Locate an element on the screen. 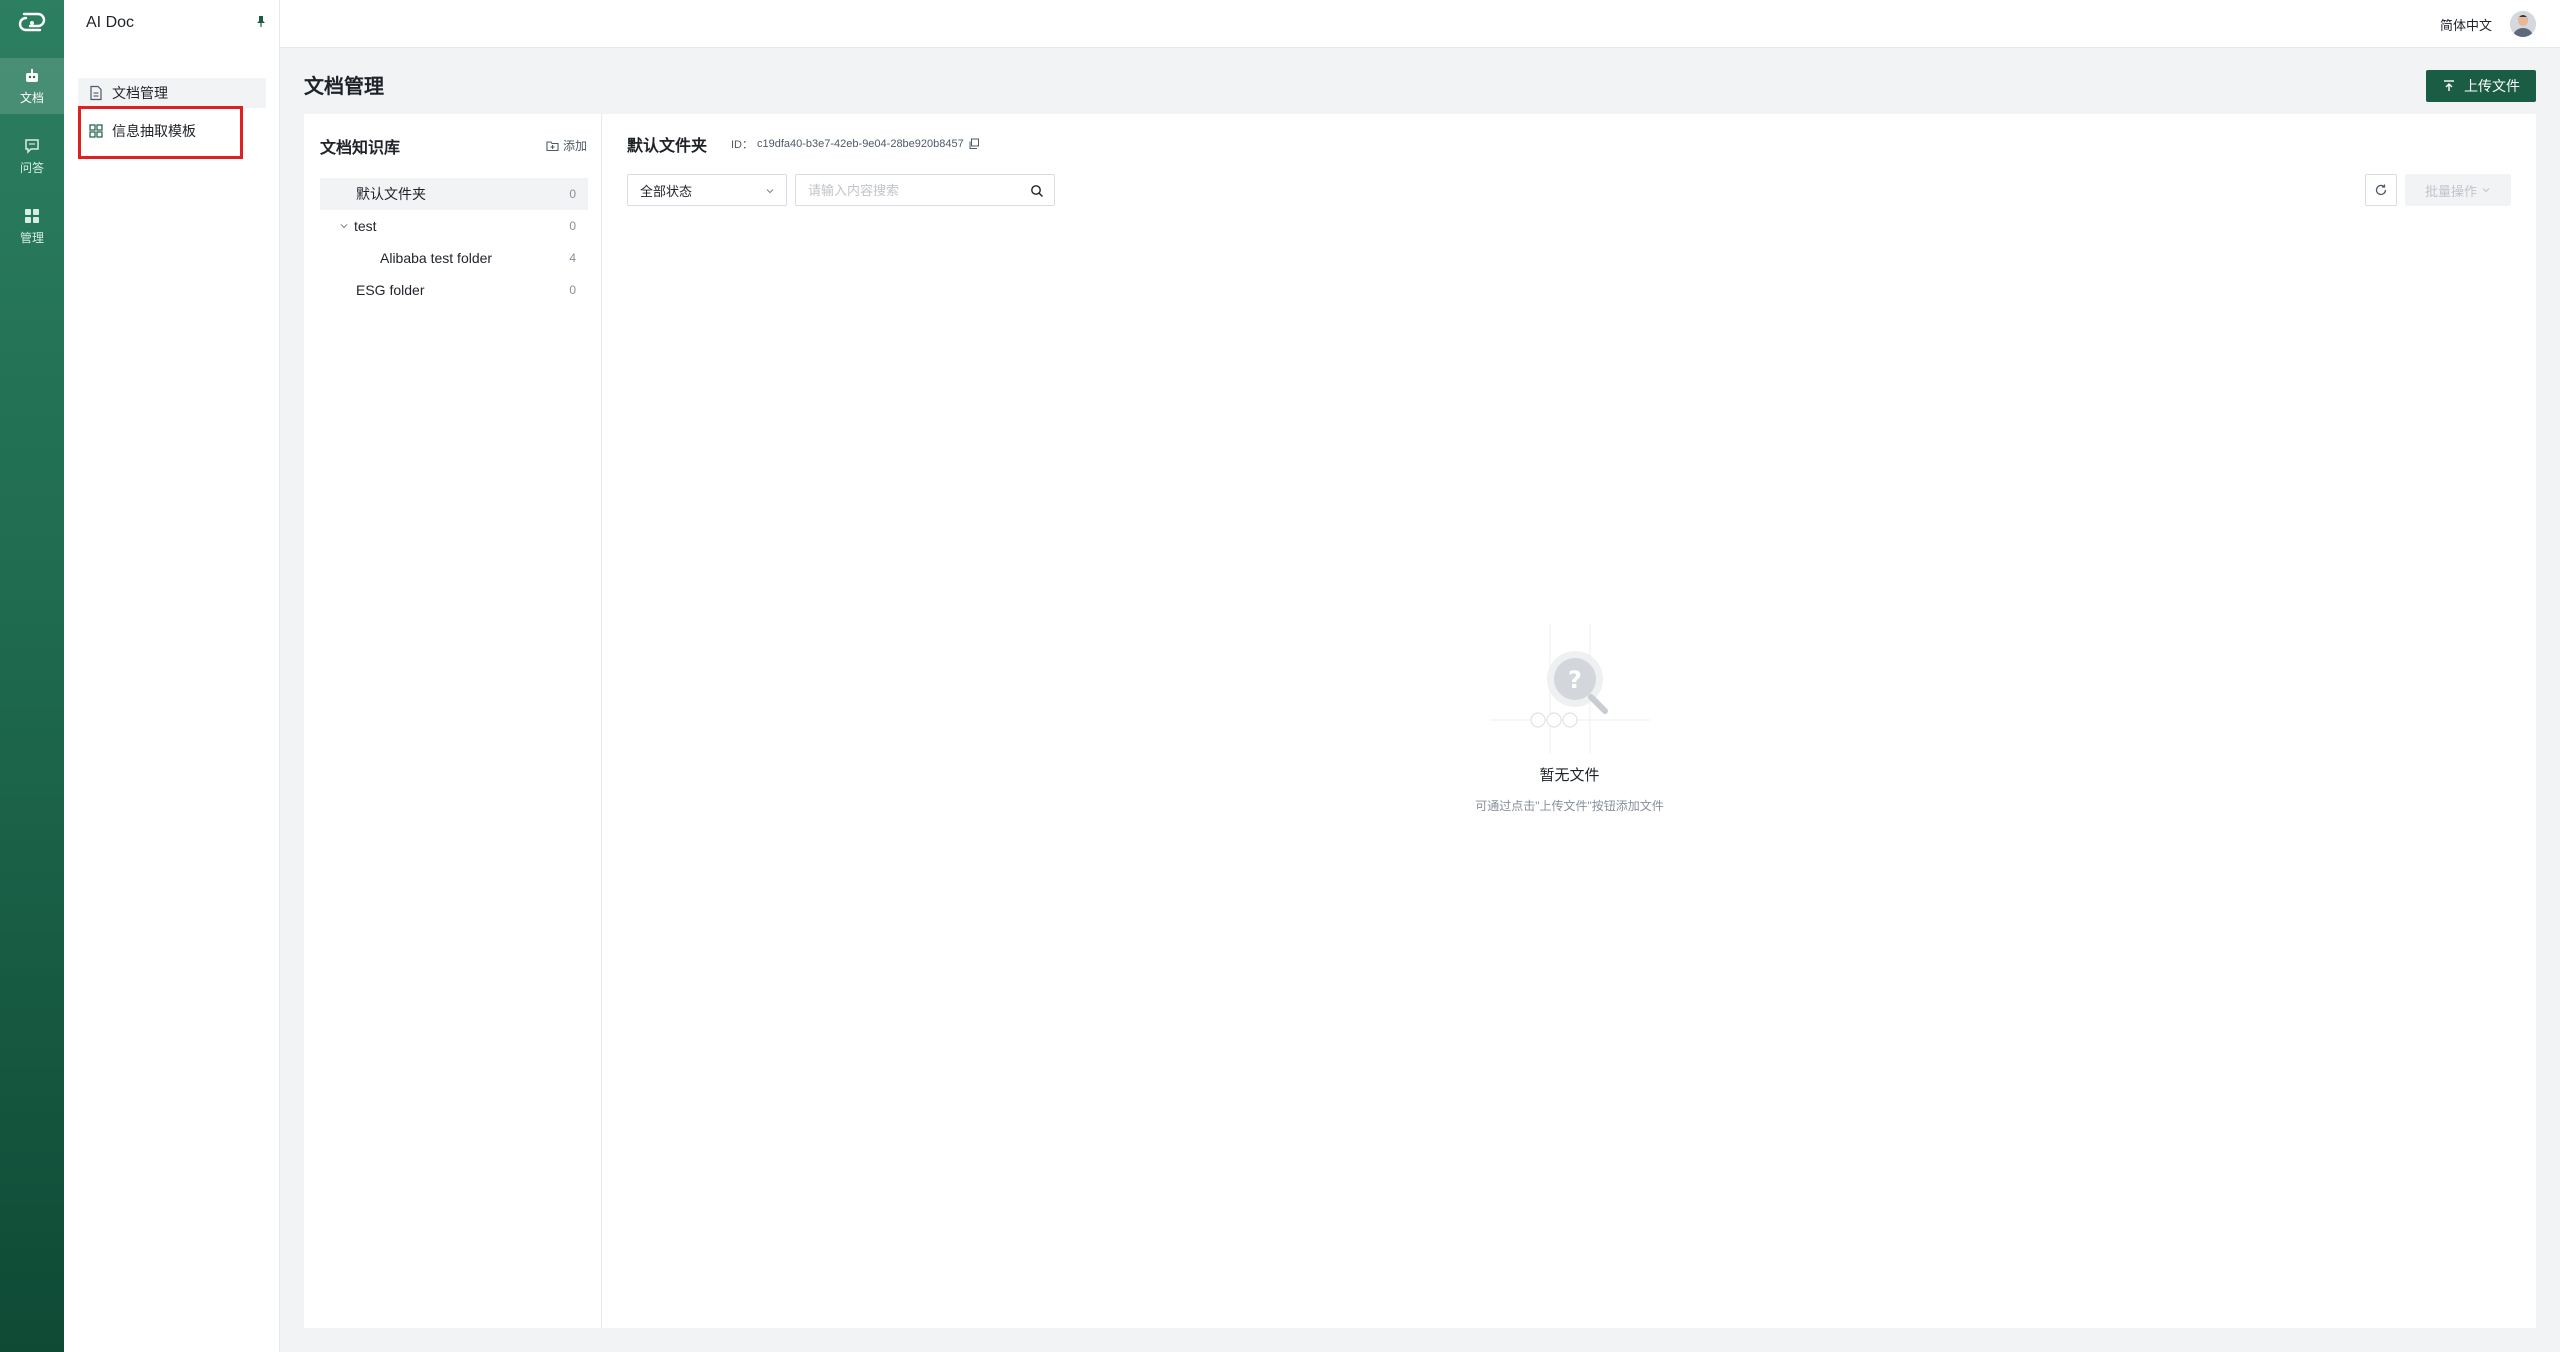 This screenshot has height=1352, width=2560. tree-node: Alibaba test folder 4 is located at coordinates (454, 258).